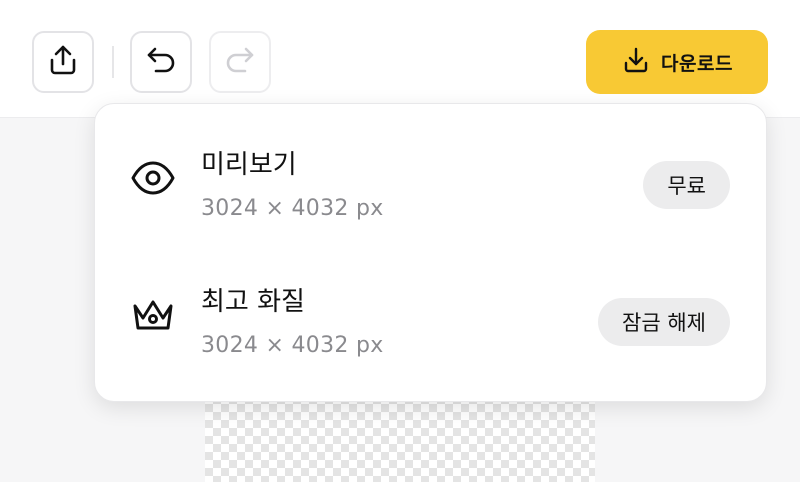 The image size is (800, 482). Describe the element at coordinates (664, 322) in the screenshot. I see `unlock-button: 잠금 해제` at that location.